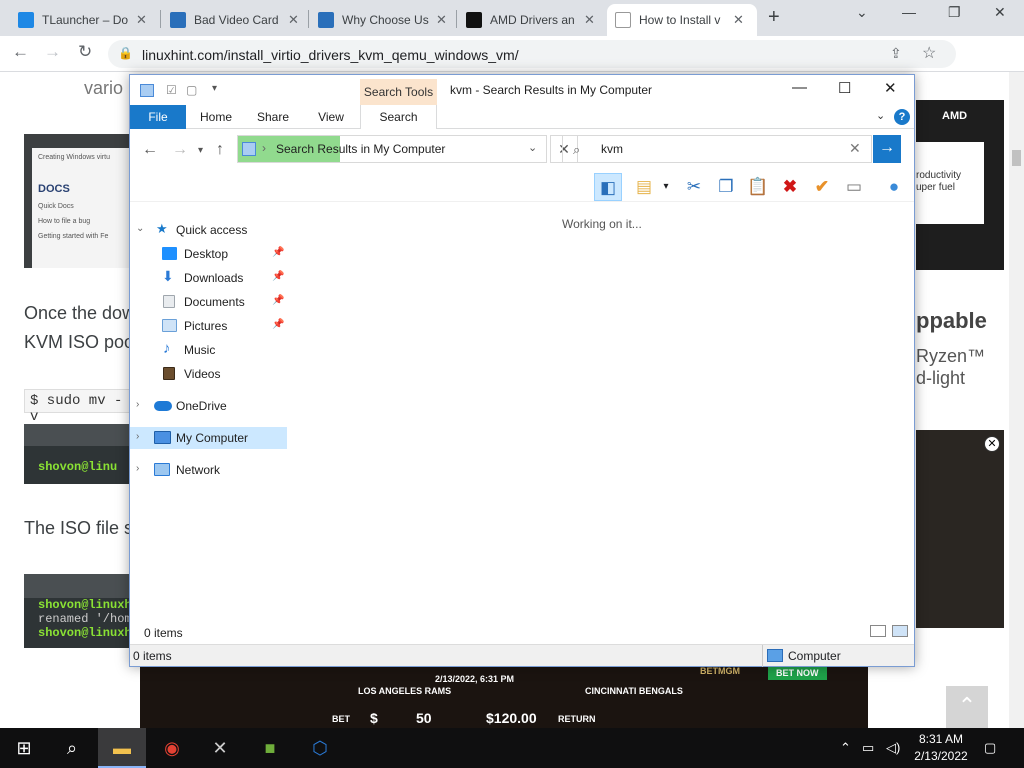 This screenshot has width=1024, height=768. Describe the element at coordinates (191, 90) in the screenshot. I see `new-folder-icon: ▢` at that location.